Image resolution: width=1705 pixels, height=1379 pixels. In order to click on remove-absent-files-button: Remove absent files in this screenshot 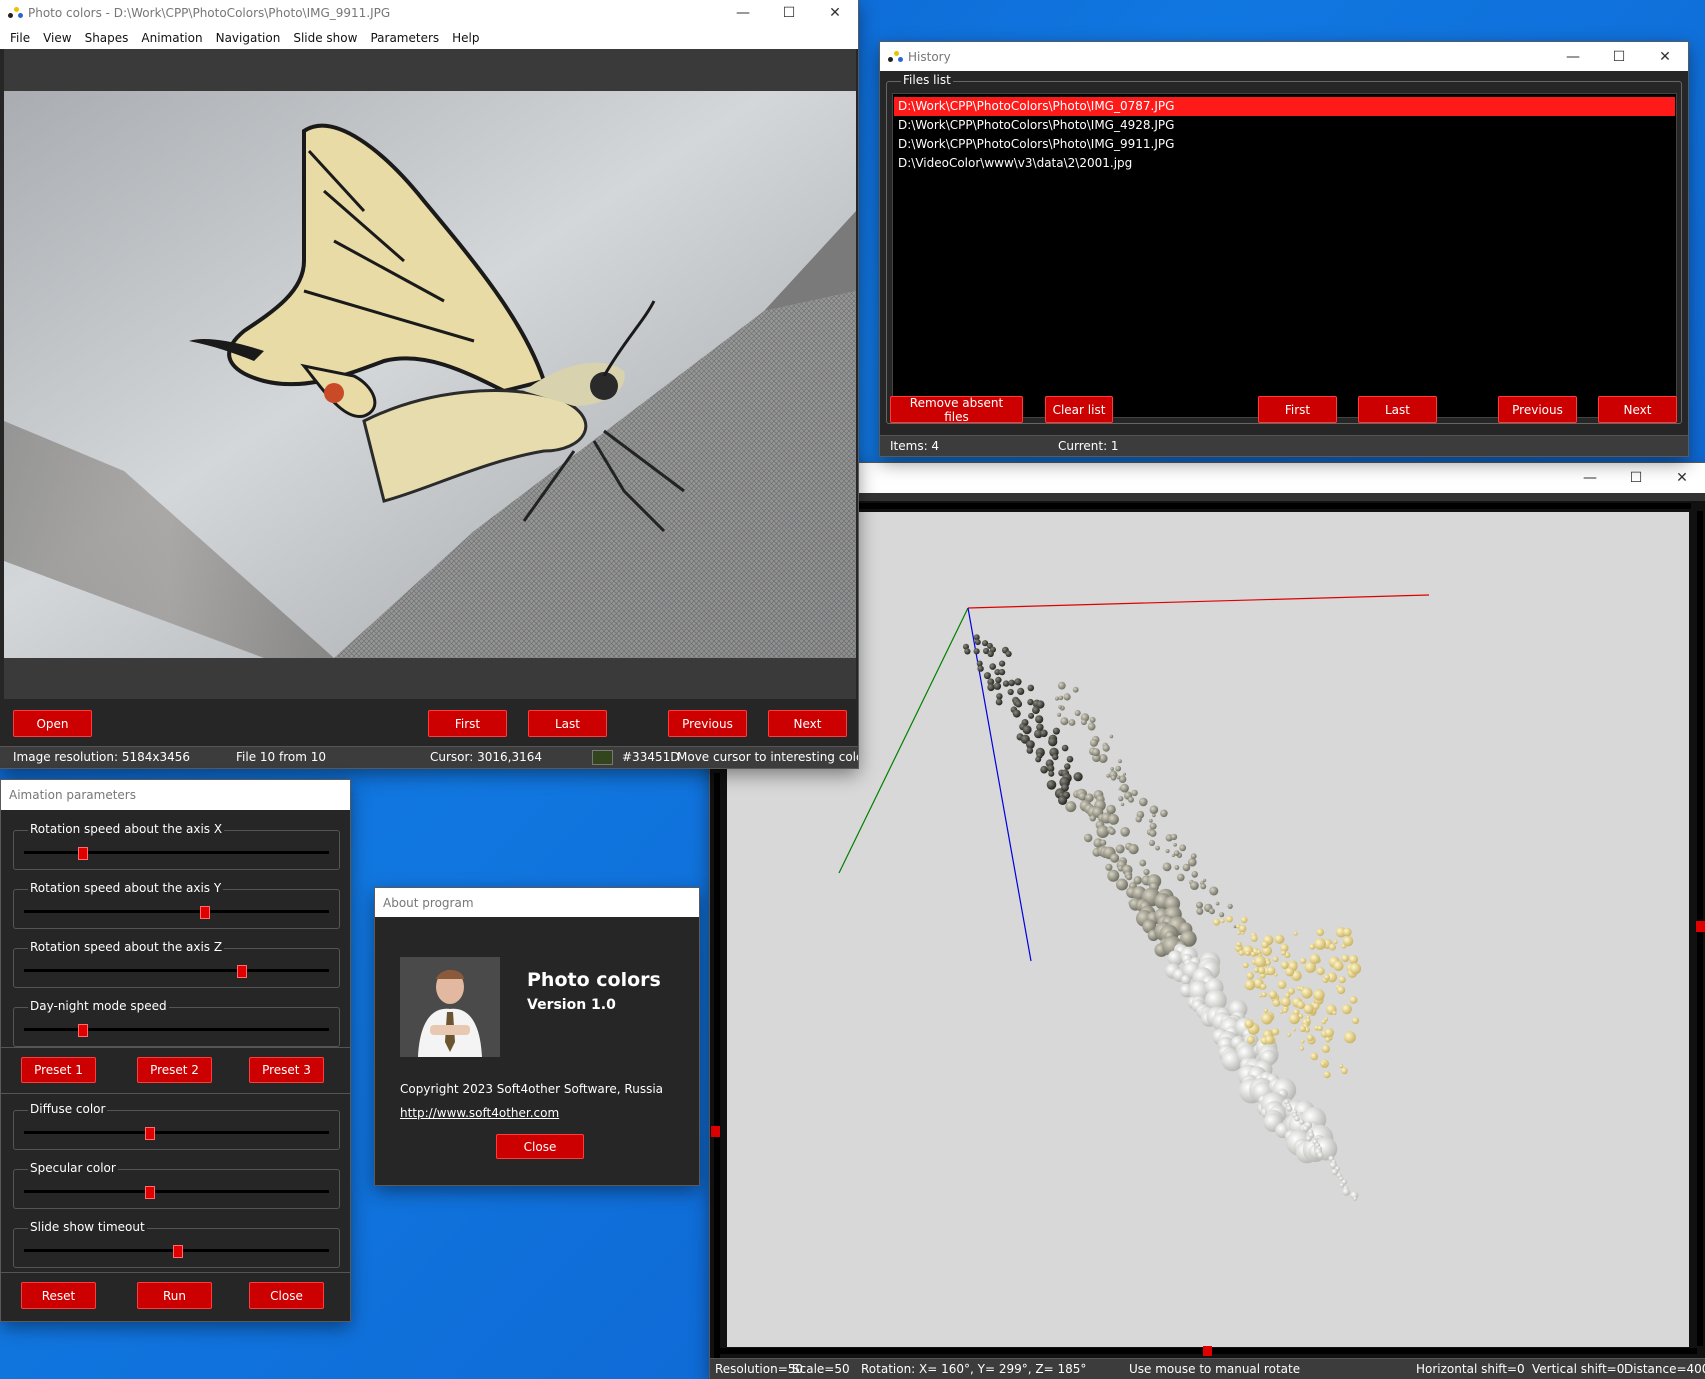, I will do `click(956, 410)`.